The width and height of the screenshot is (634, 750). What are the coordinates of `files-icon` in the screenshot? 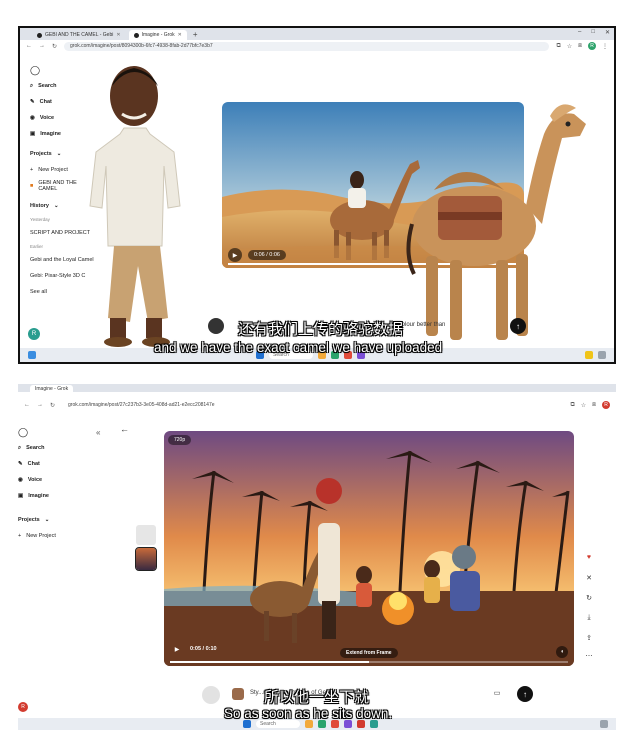 It's located at (309, 724).